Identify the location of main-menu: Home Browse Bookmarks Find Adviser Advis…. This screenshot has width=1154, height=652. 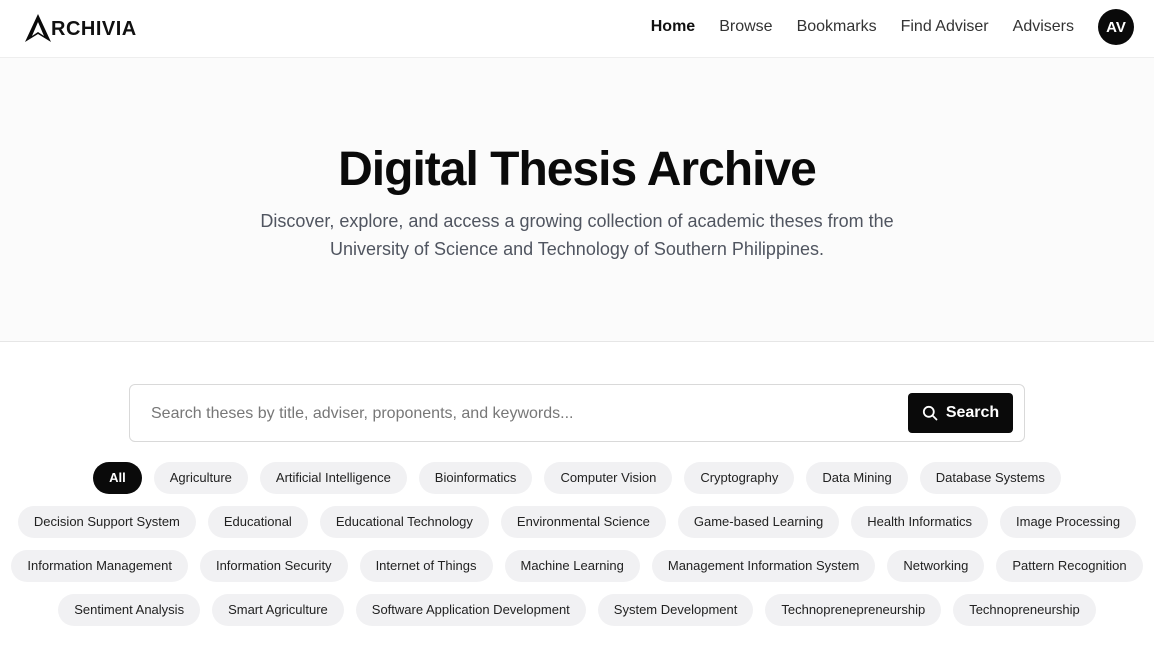
(892, 27).